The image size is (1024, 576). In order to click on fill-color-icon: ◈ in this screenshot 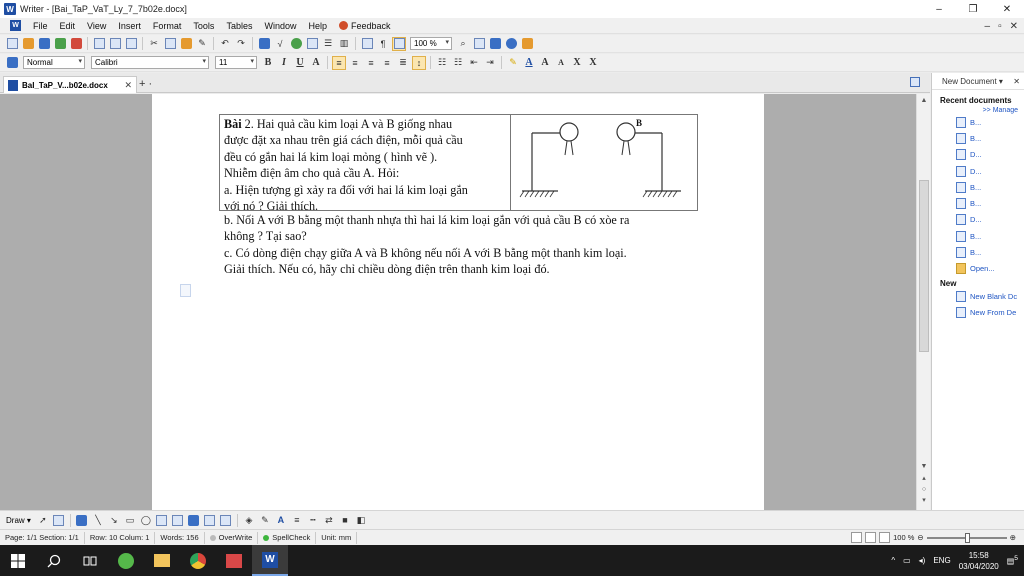, I will do `click(249, 520)`.